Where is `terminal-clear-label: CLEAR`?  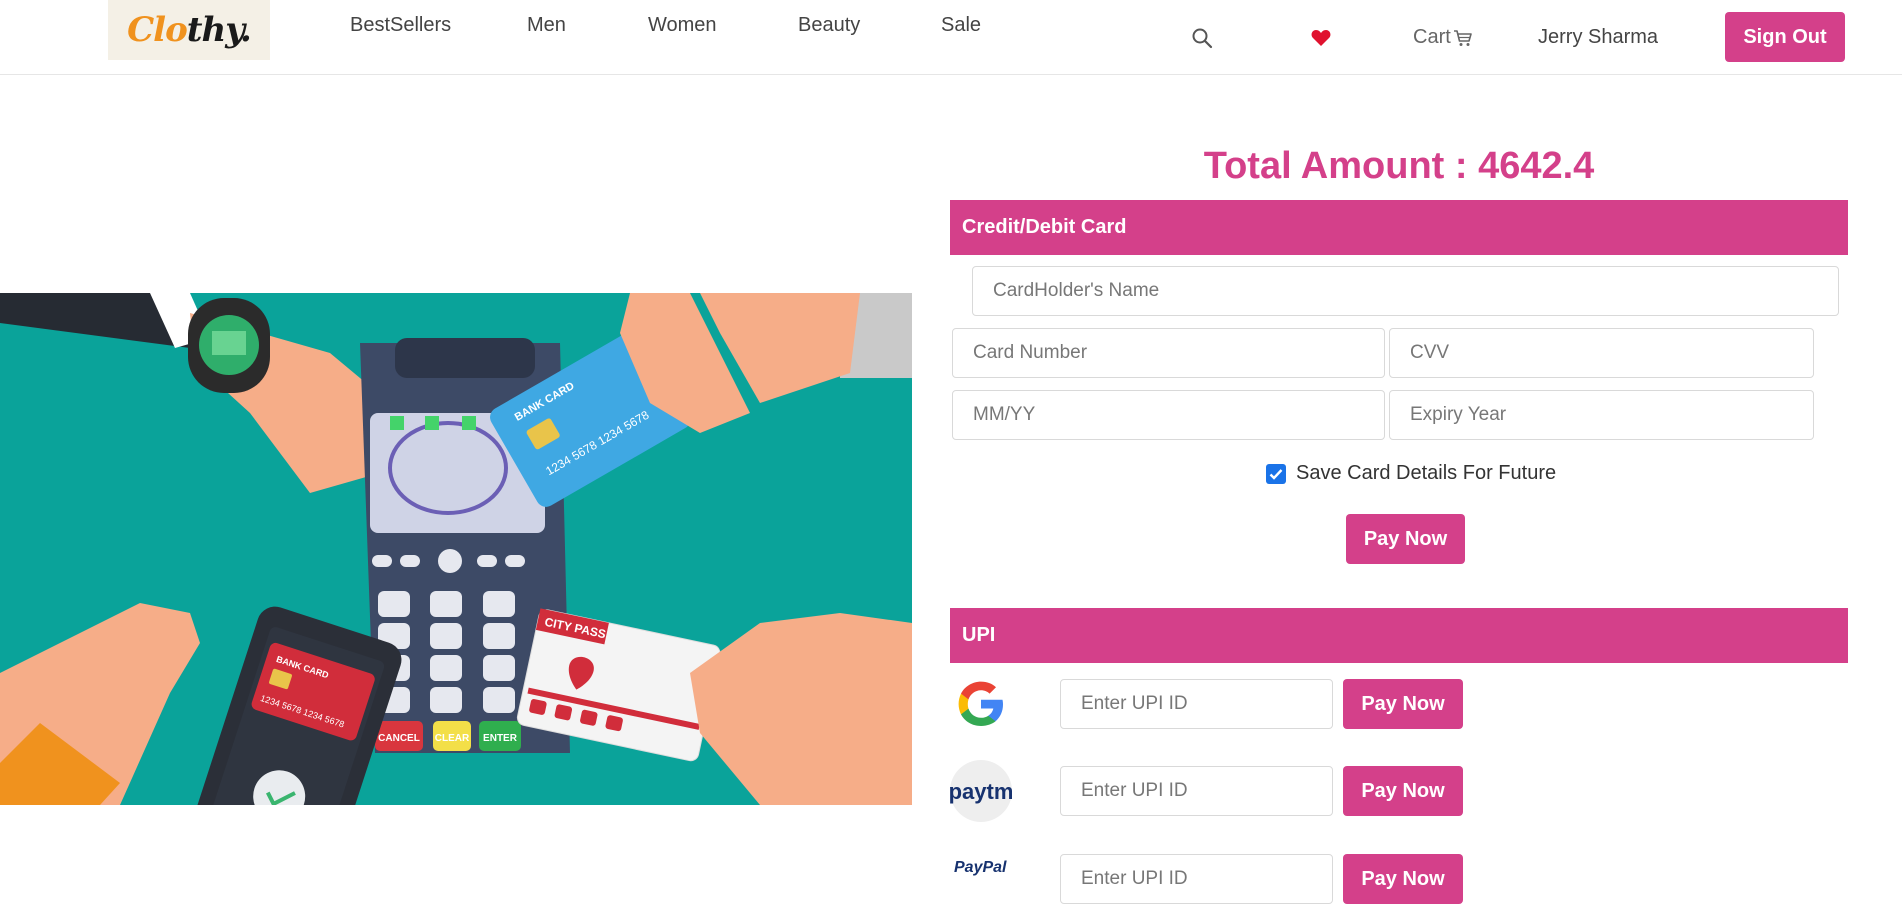 terminal-clear-label: CLEAR is located at coordinates (452, 738).